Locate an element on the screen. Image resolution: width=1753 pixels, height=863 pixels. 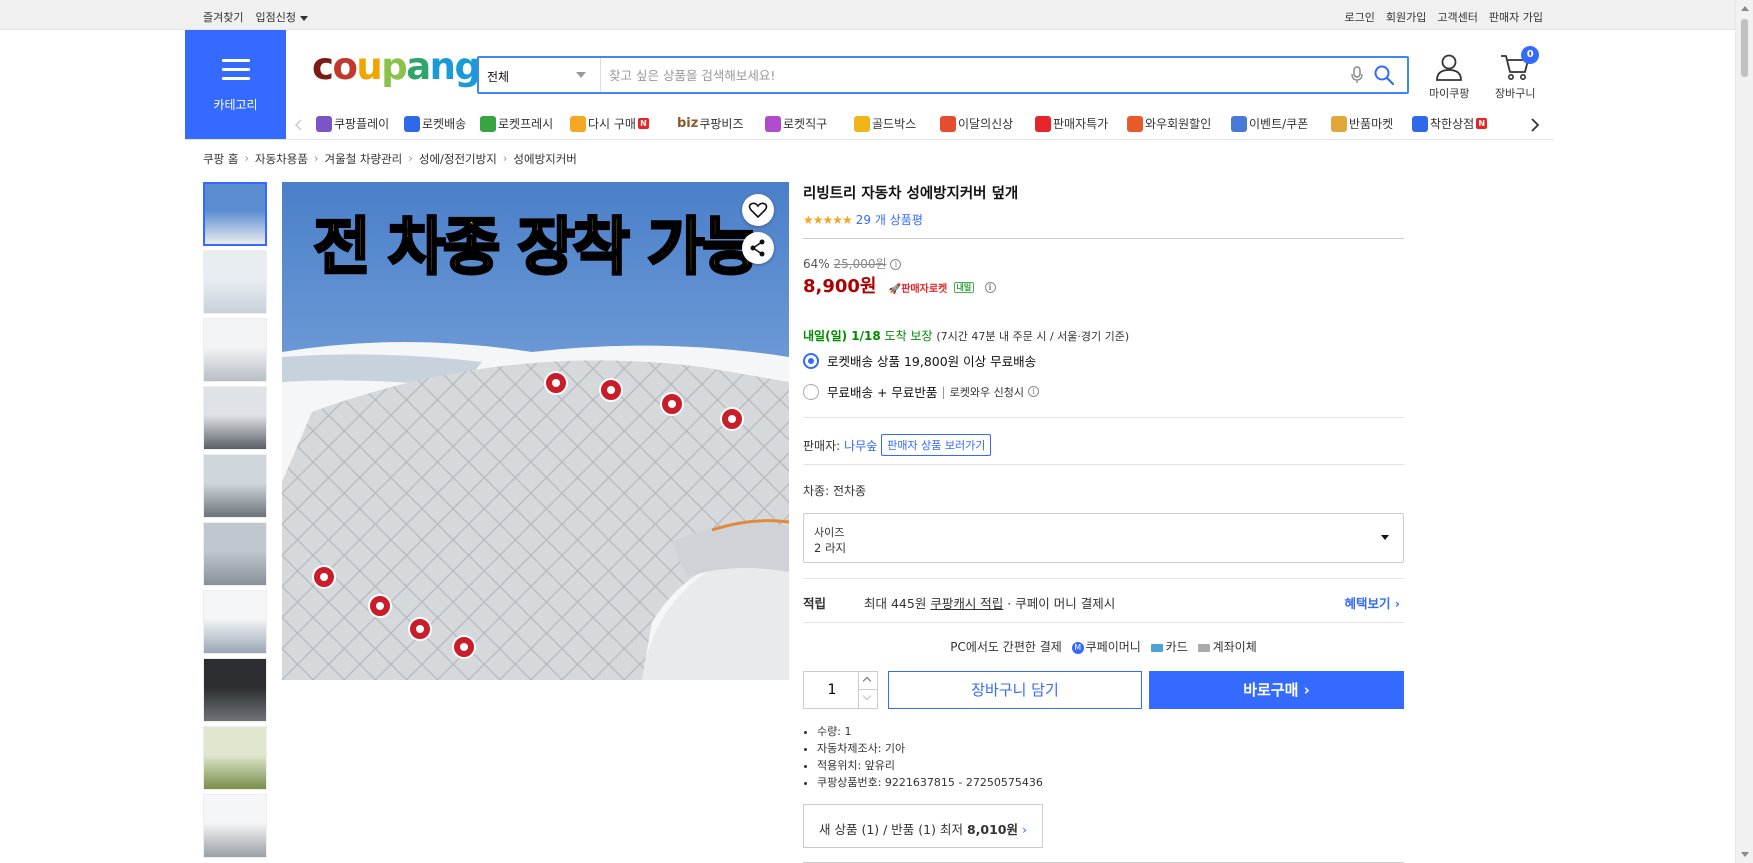
good-store-icon is located at coordinates (1420, 123).